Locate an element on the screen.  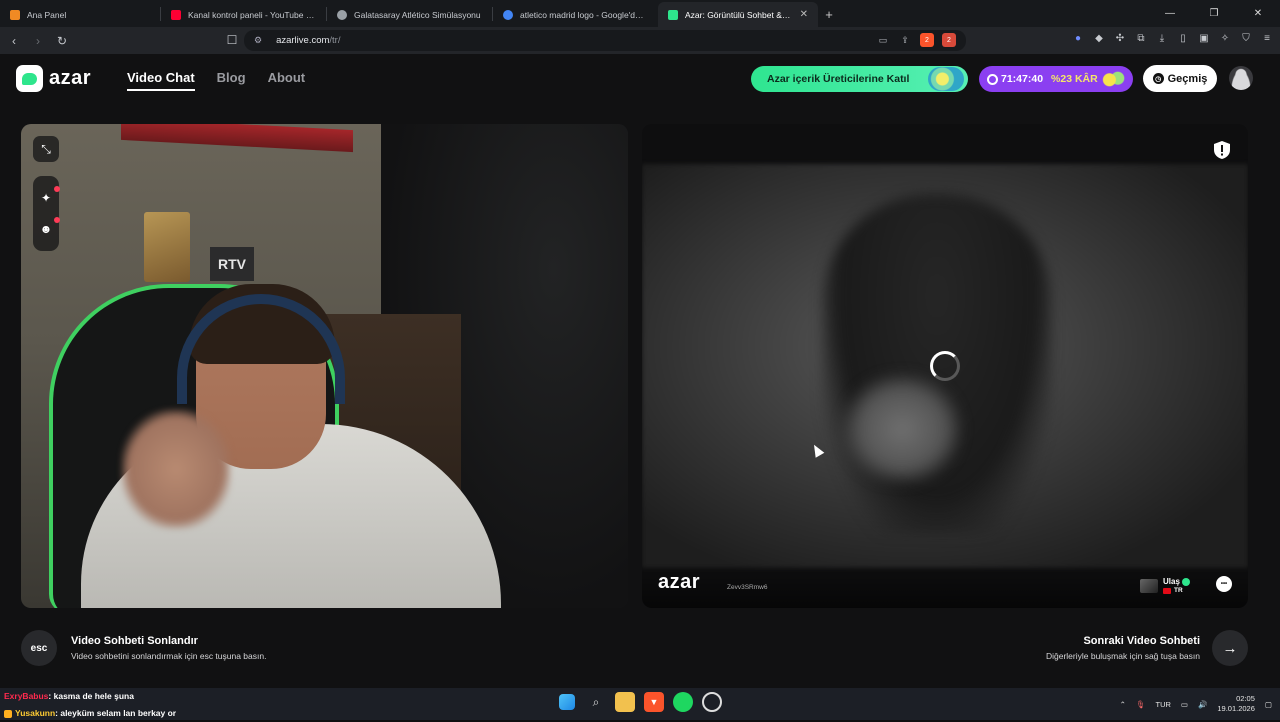
restore-button: ❐ is located at coordinates (1214, 13).